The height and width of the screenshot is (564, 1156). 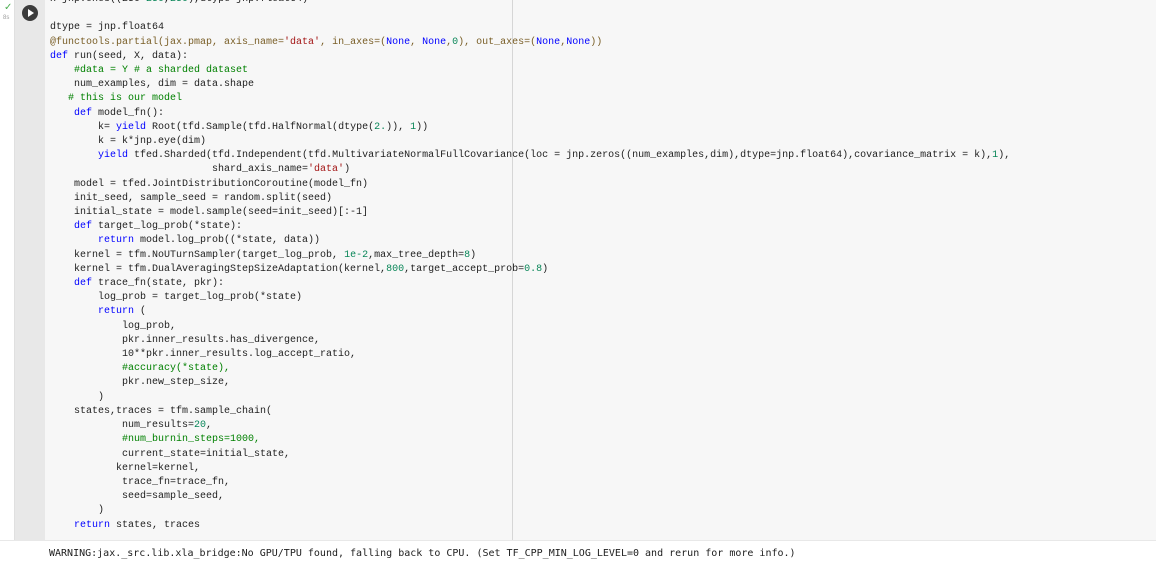 What do you see at coordinates (125, 525) in the screenshot?
I see `code-line: return states, traces` at bounding box center [125, 525].